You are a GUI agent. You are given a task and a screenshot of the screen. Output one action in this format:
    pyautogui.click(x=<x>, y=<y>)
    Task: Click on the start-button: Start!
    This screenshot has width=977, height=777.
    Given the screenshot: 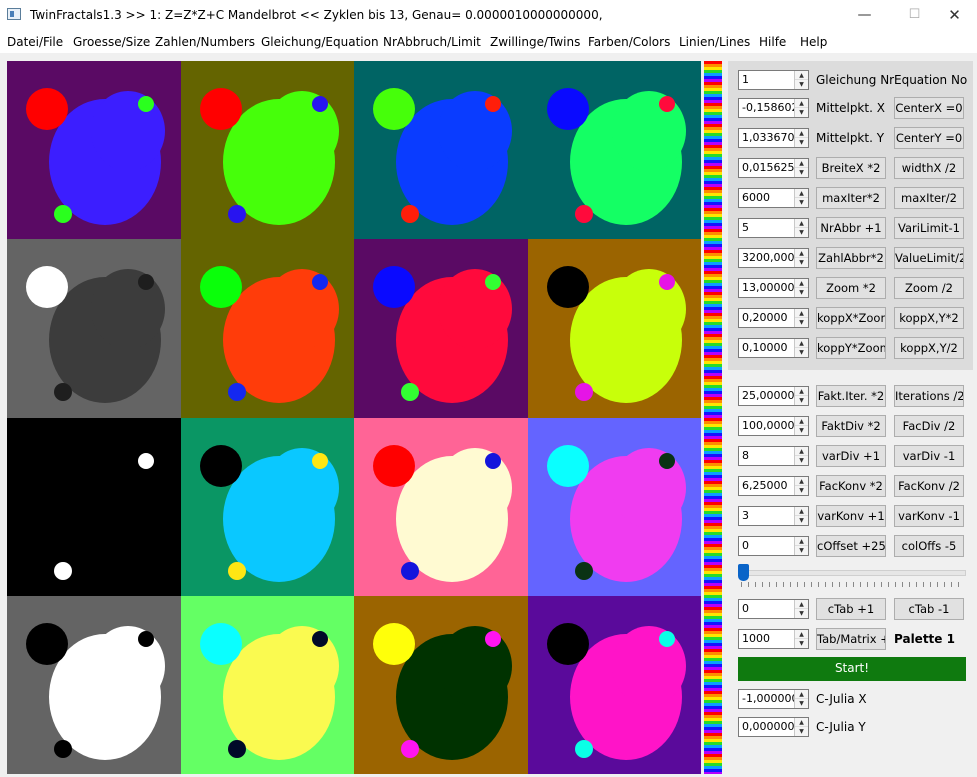 What is the action you would take?
    pyautogui.click(x=852, y=669)
    